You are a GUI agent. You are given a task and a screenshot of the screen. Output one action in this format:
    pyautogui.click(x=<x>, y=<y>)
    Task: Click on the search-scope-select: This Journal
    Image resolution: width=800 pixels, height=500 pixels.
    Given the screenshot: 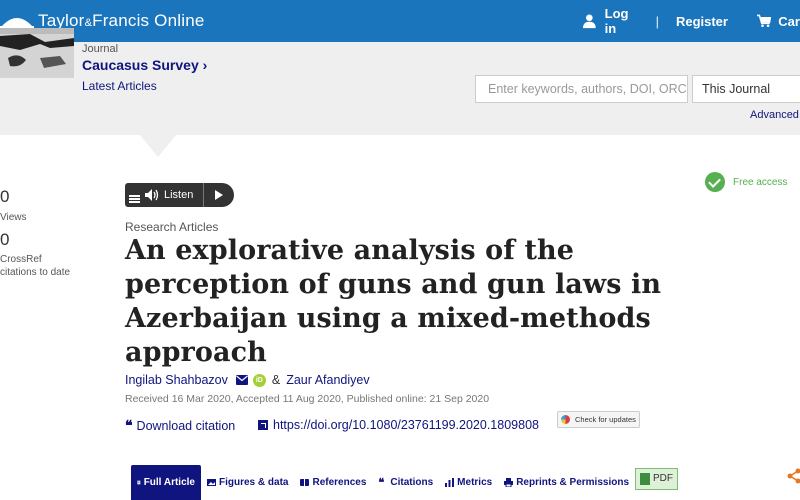 What is the action you would take?
    pyautogui.click(x=746, y=89)
    